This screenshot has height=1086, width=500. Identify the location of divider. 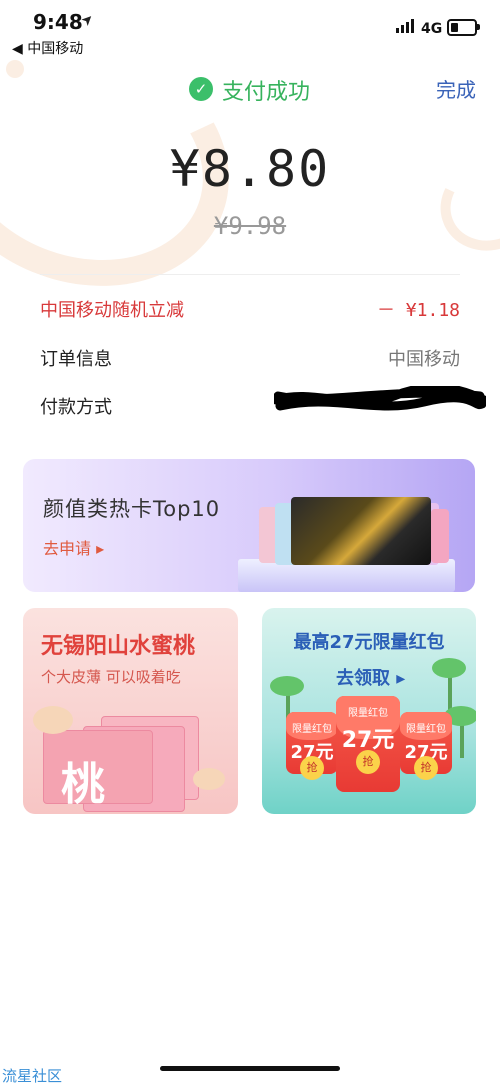
(250, 274).